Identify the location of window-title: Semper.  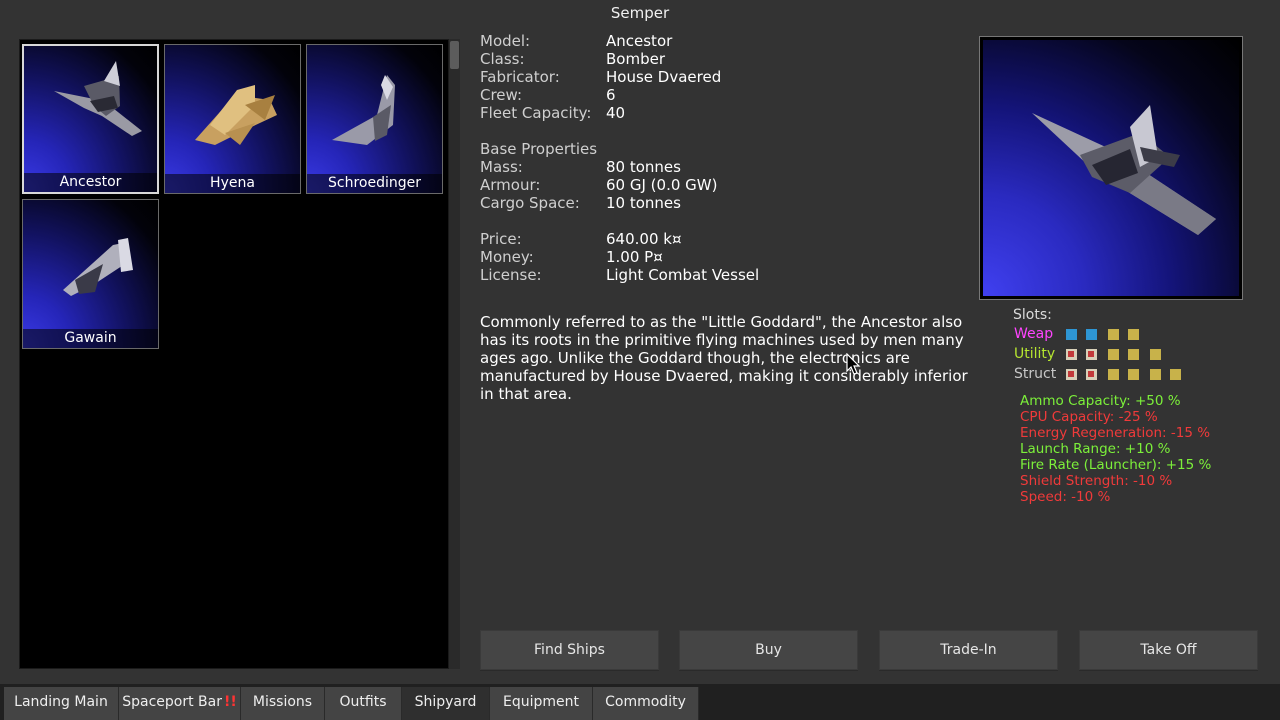
(640, 13).